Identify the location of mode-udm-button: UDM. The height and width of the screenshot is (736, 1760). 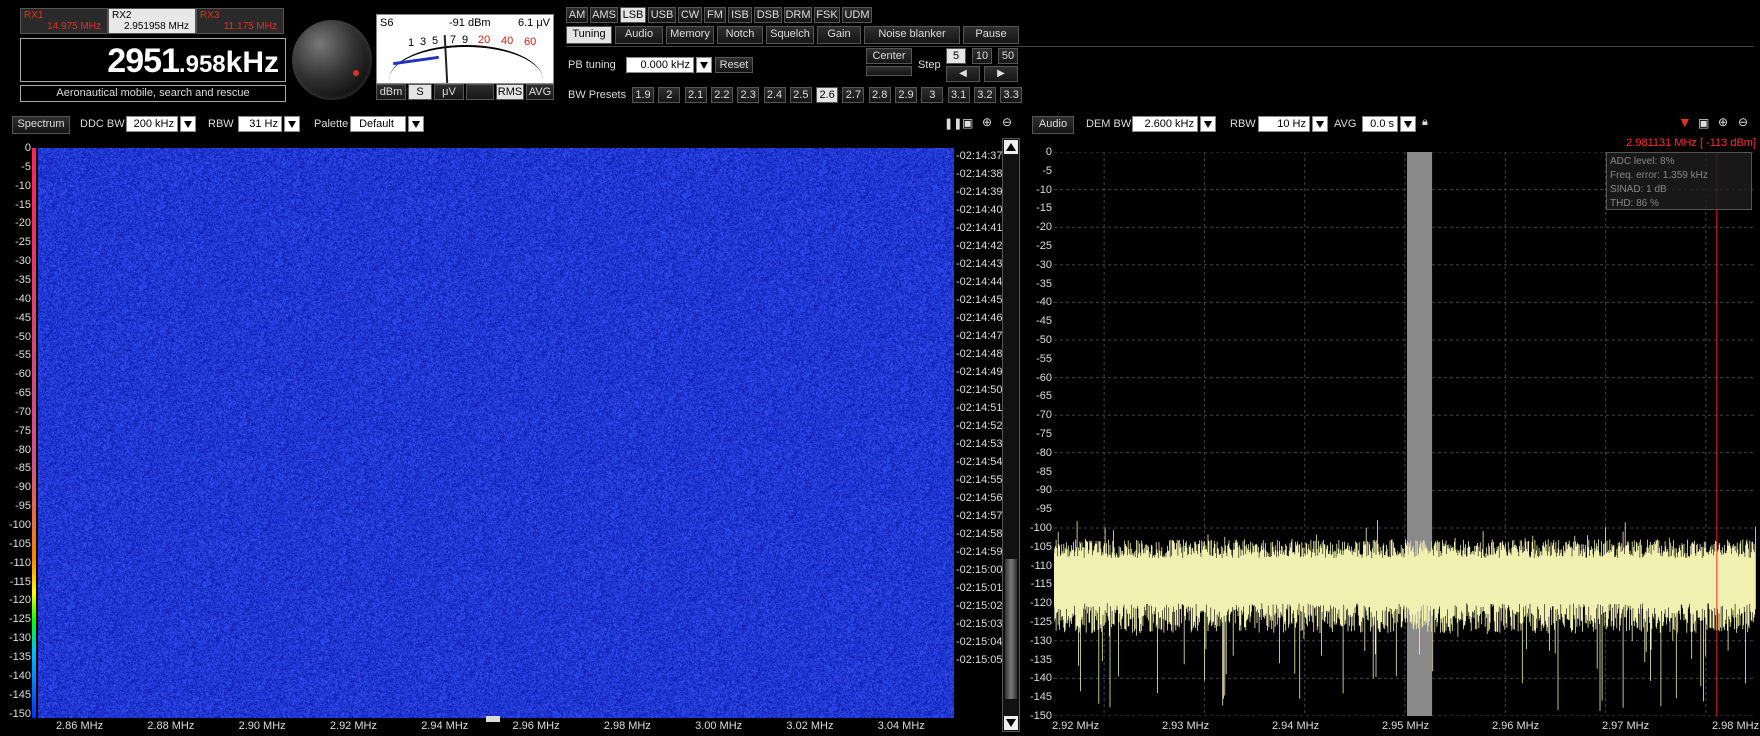
(857, 15).